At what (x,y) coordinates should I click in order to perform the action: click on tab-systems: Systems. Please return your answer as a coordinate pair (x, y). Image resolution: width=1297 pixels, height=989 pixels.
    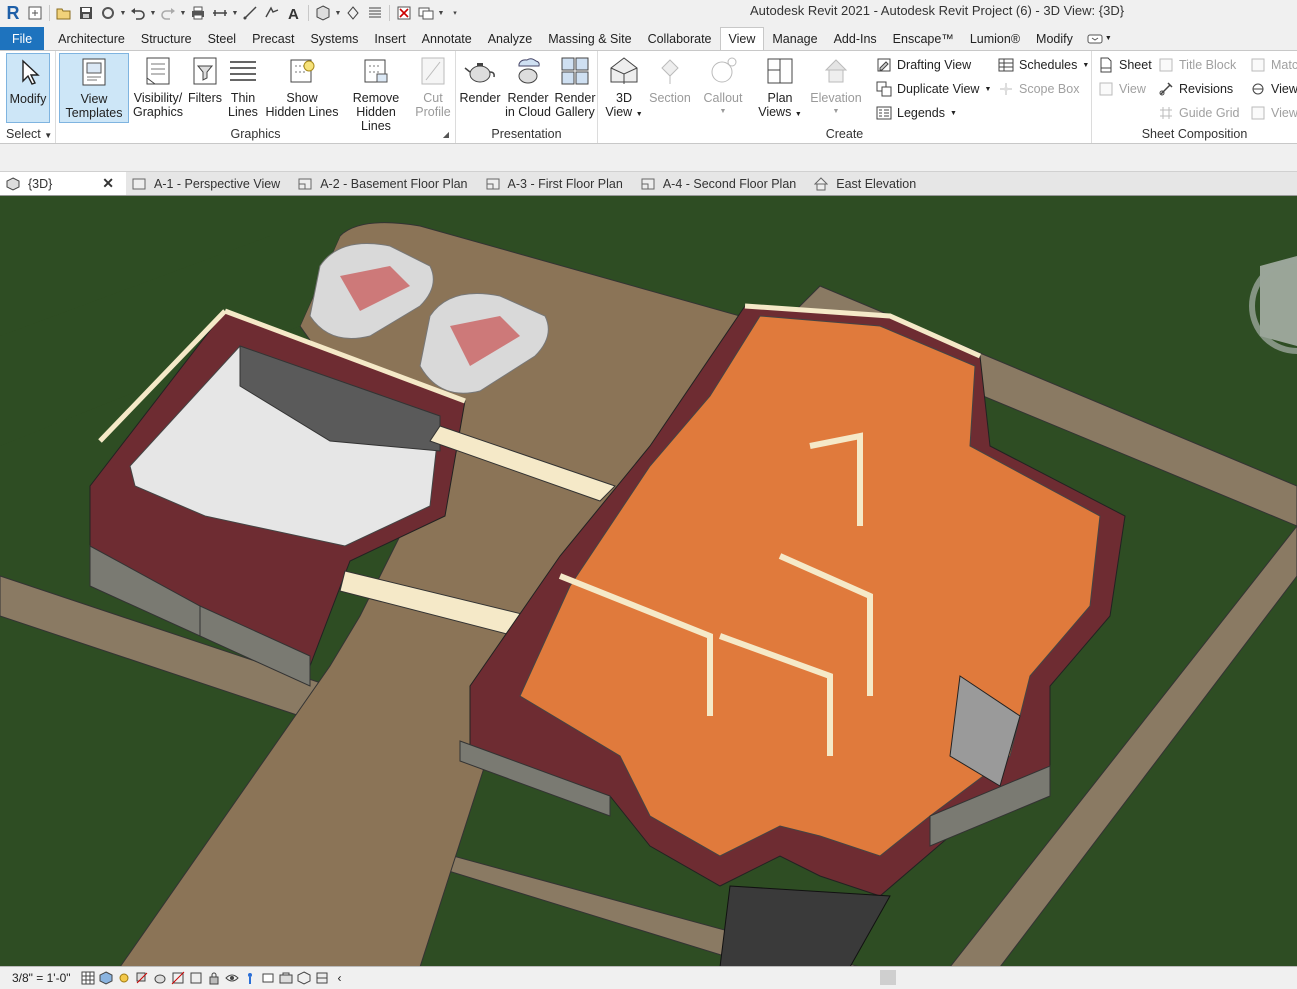
    Looking at the image, I should click on (334, 38).